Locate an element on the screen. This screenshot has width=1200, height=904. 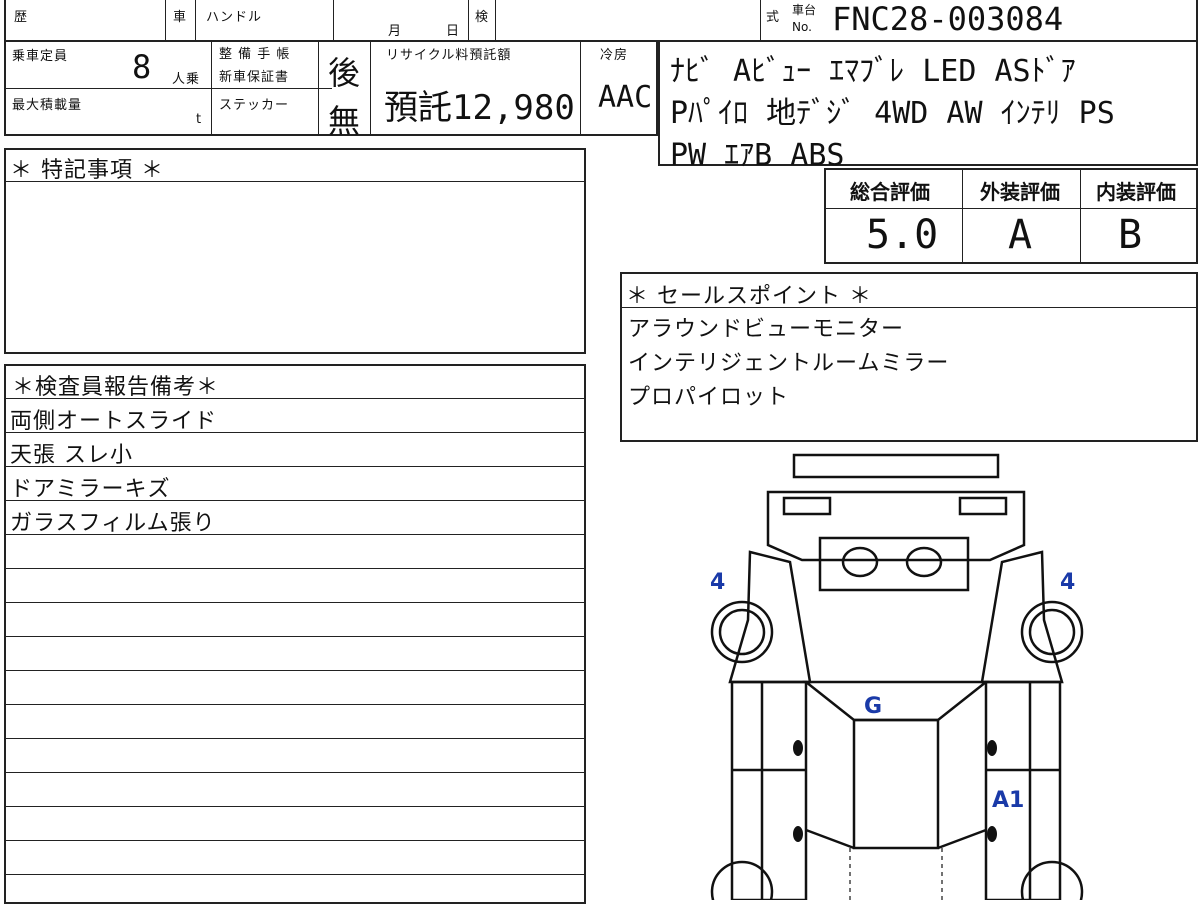
sales-point-3: プロパイロット is located at coordinates (709, 397).